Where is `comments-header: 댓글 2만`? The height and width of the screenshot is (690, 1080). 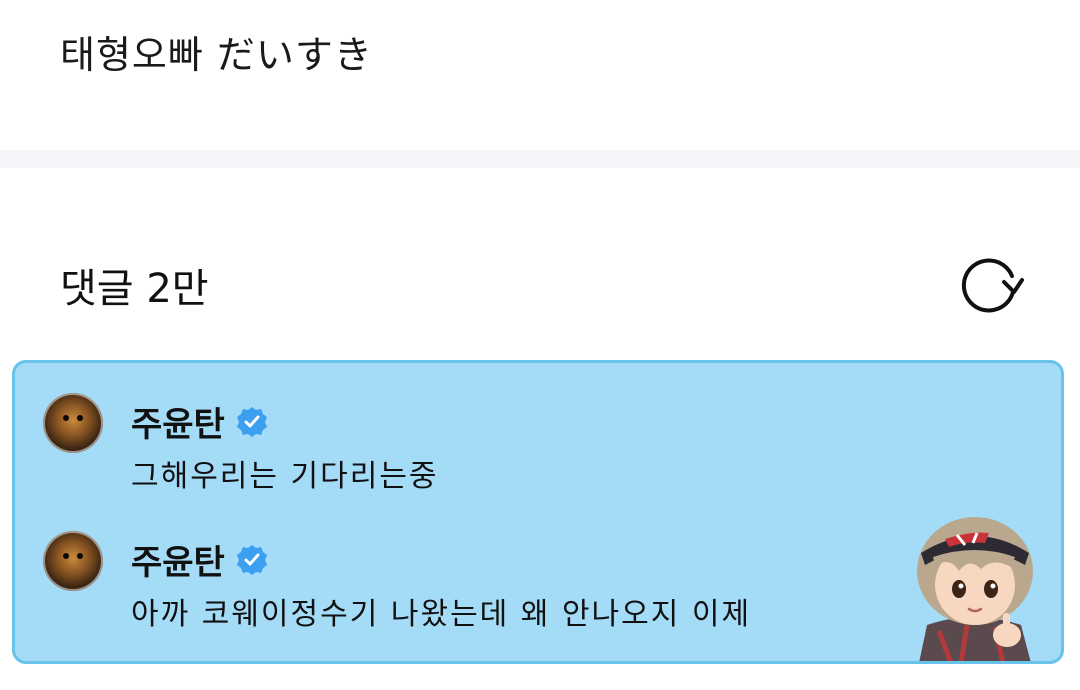
comments-header: 댓글 2만 is located at coordinates (134, 285).